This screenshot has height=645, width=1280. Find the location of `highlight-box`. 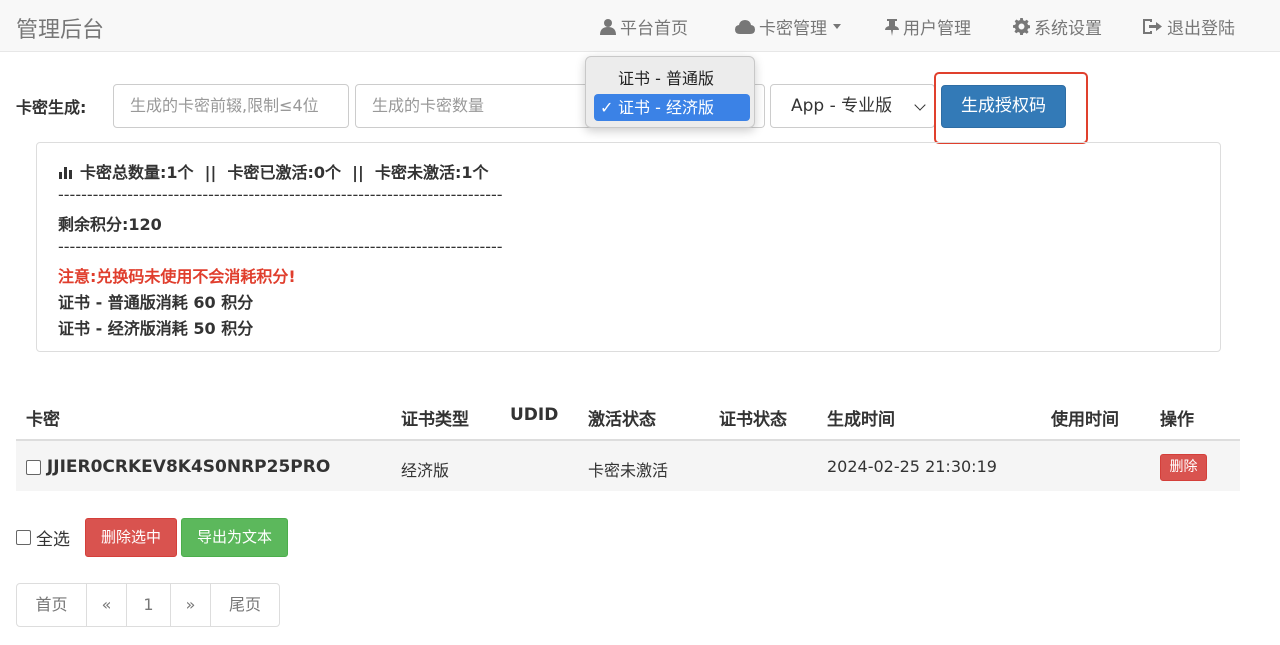

highlight-box is located at coordinates (1011, 108).